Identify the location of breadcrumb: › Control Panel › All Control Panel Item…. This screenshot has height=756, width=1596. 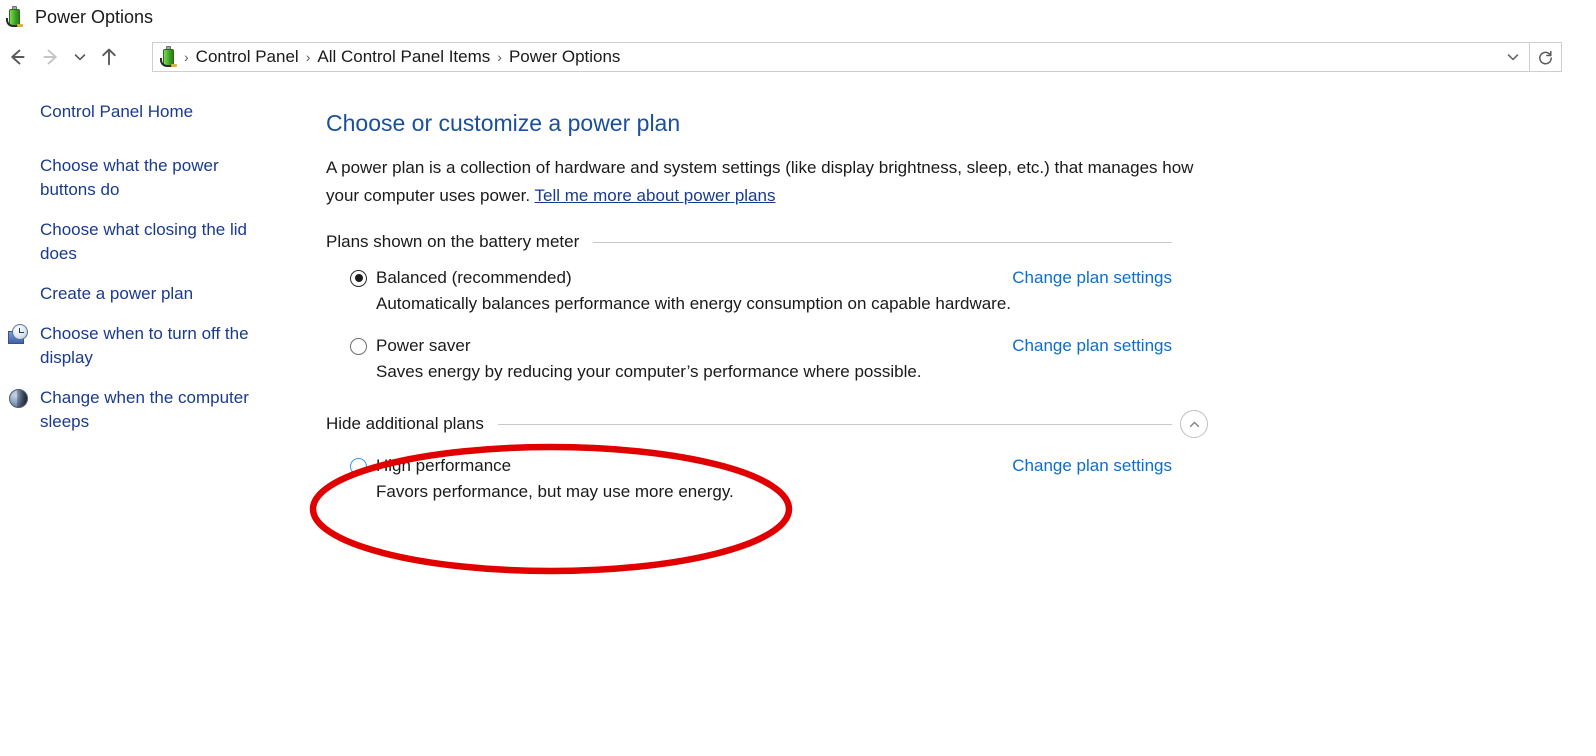
(825, 57).